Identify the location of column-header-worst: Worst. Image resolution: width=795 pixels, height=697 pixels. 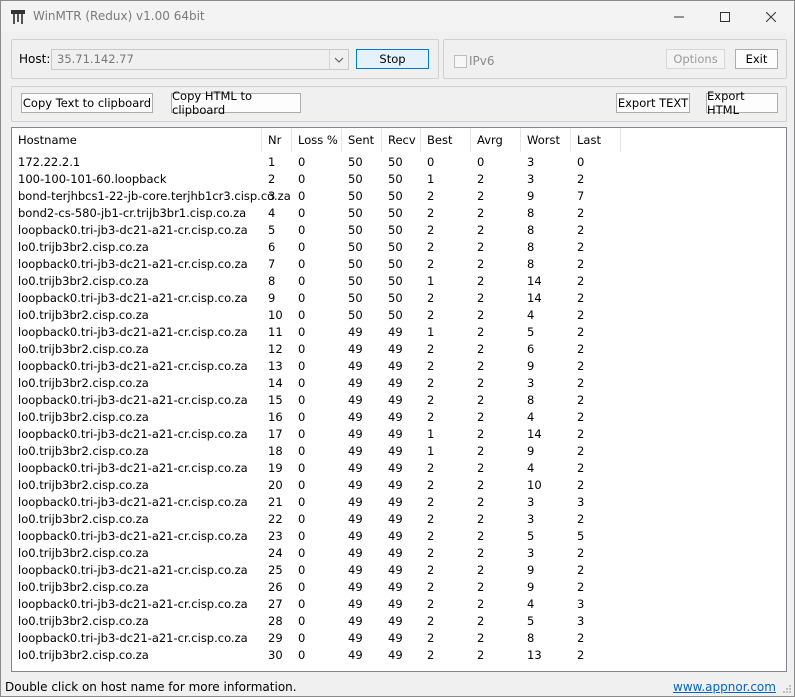
(546, 140).